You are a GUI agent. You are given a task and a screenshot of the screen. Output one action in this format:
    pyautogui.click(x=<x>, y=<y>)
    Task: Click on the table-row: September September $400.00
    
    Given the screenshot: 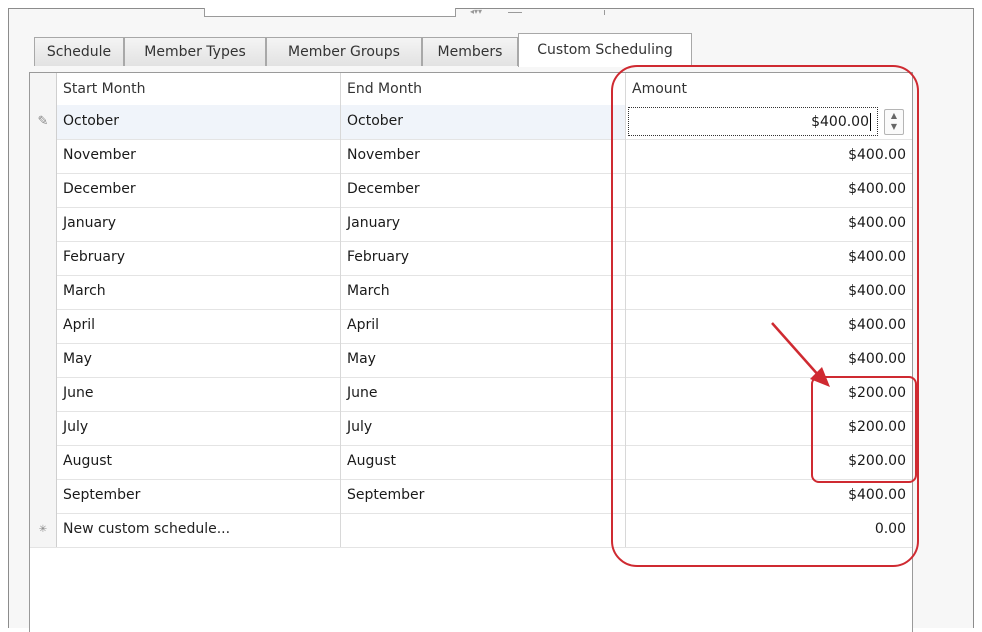 What is the action you would take?
    pyautogui.click(x=471, y=496)
    